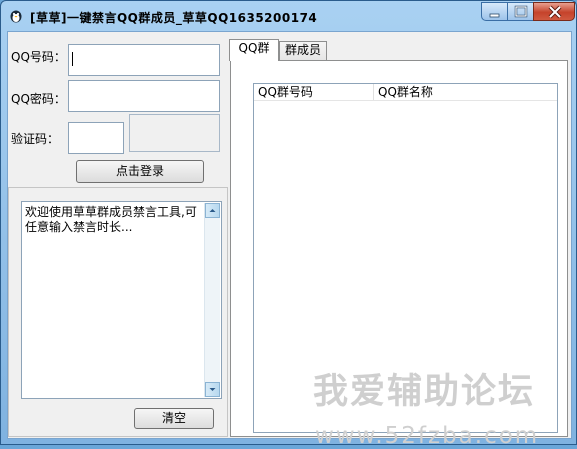 This screenshot has height=449, width=577. What do you see at coordinates (303, 50) in the screenshot?
I see `tab-group-members: 群成员` at bounding box center [303, 50].